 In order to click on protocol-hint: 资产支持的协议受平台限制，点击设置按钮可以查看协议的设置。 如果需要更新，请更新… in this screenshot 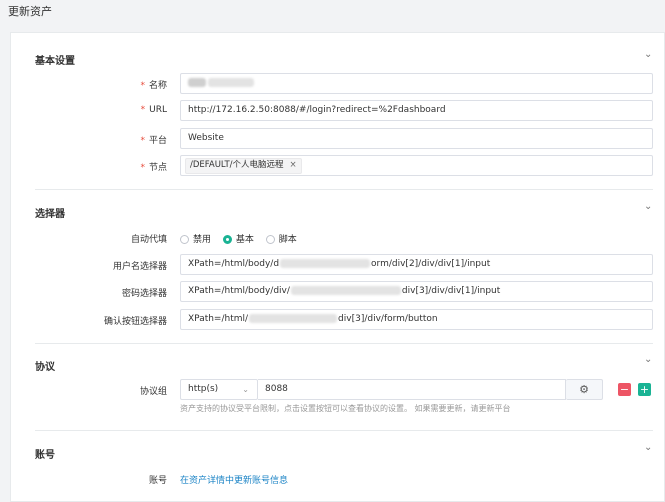, I will do `click(345, 408)`.